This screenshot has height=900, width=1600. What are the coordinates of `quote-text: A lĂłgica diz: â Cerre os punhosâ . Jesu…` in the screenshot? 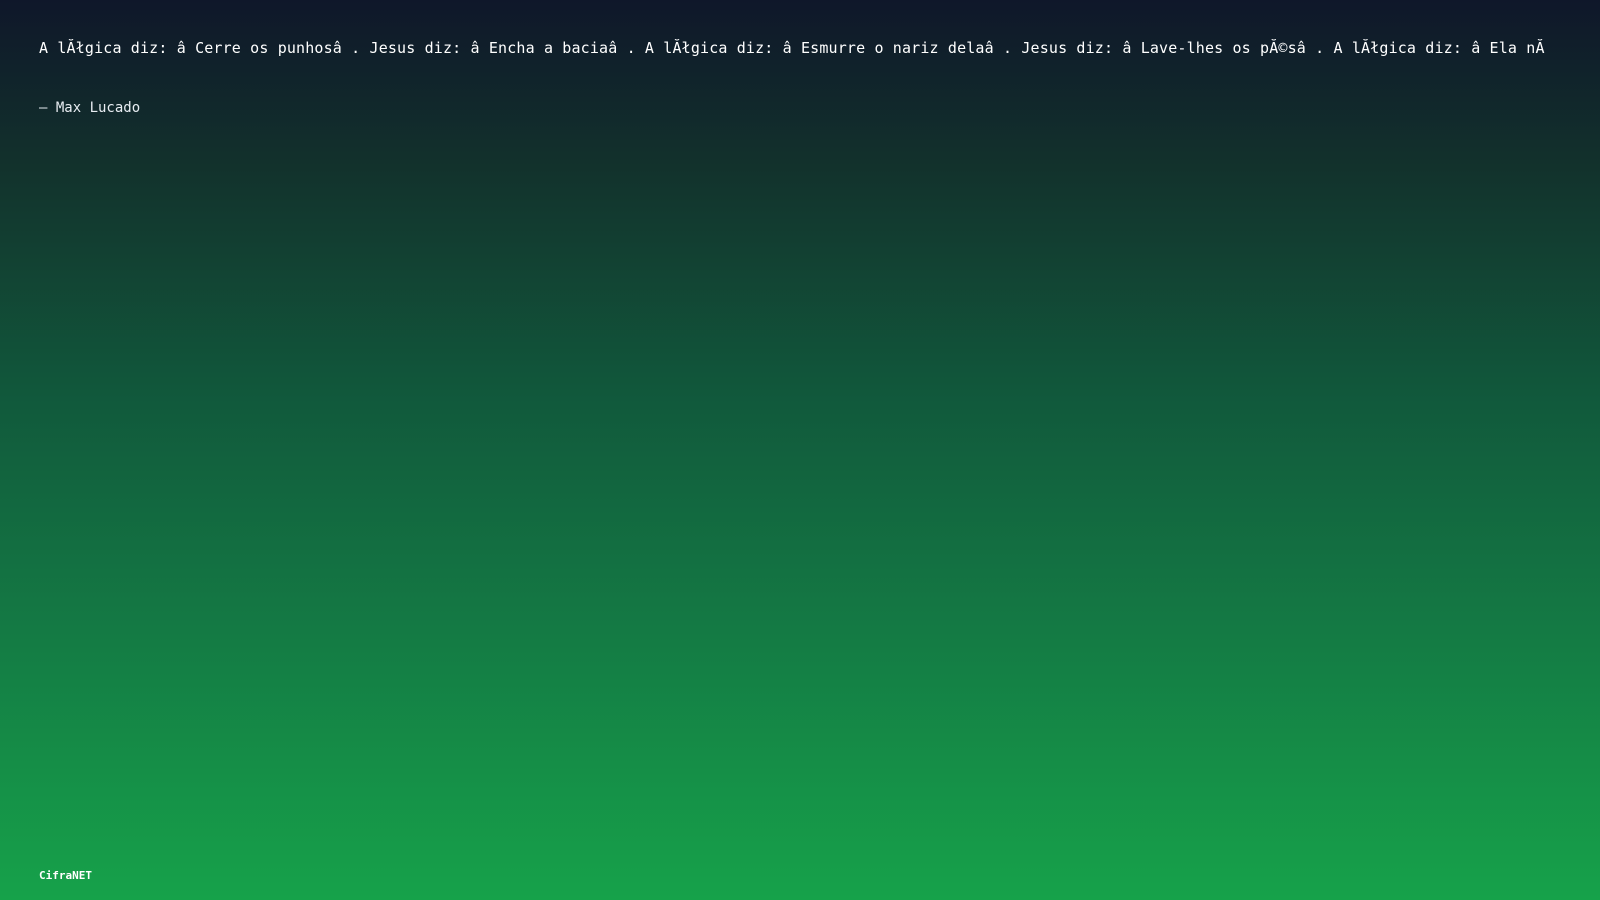 It's located at (792, 48).